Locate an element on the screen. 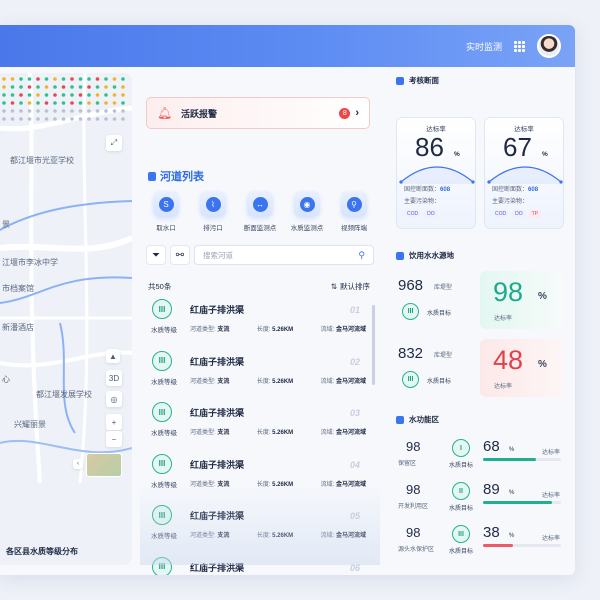  category-water-intake: S 取水口 is located at coordinates (166, 211).